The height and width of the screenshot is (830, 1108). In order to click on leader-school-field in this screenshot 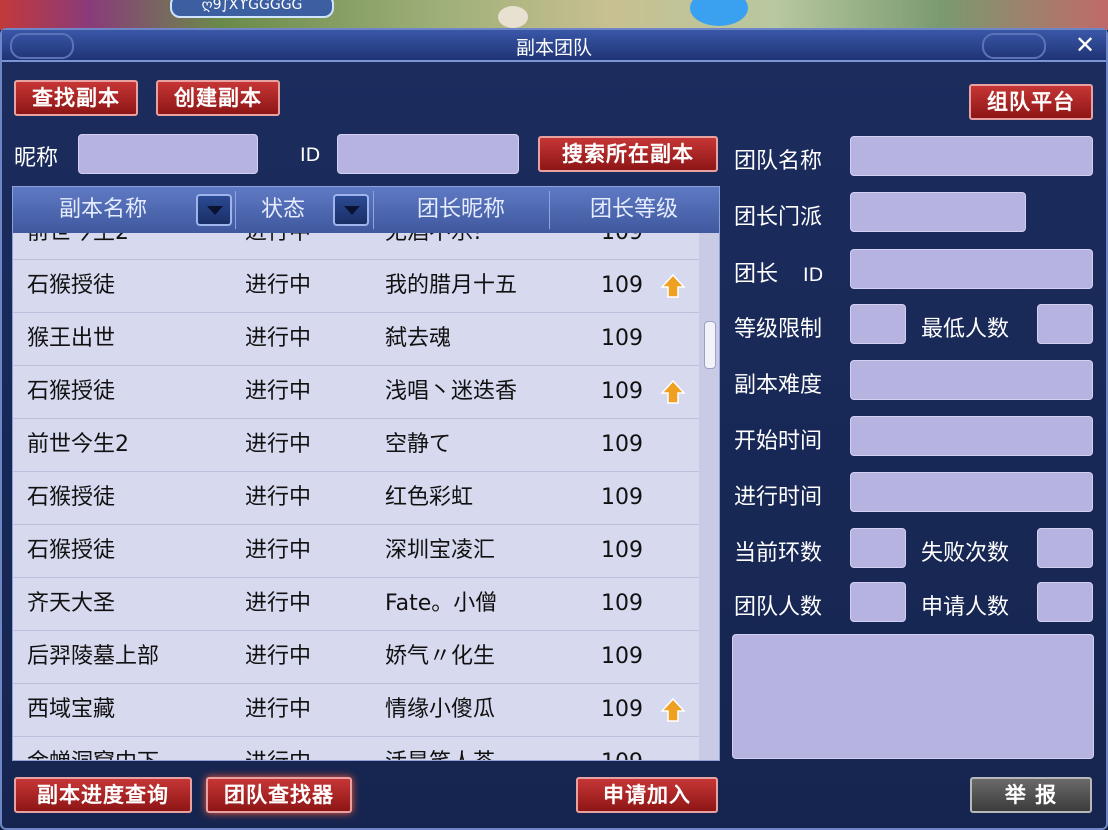, I will do `click(938, 212)`.